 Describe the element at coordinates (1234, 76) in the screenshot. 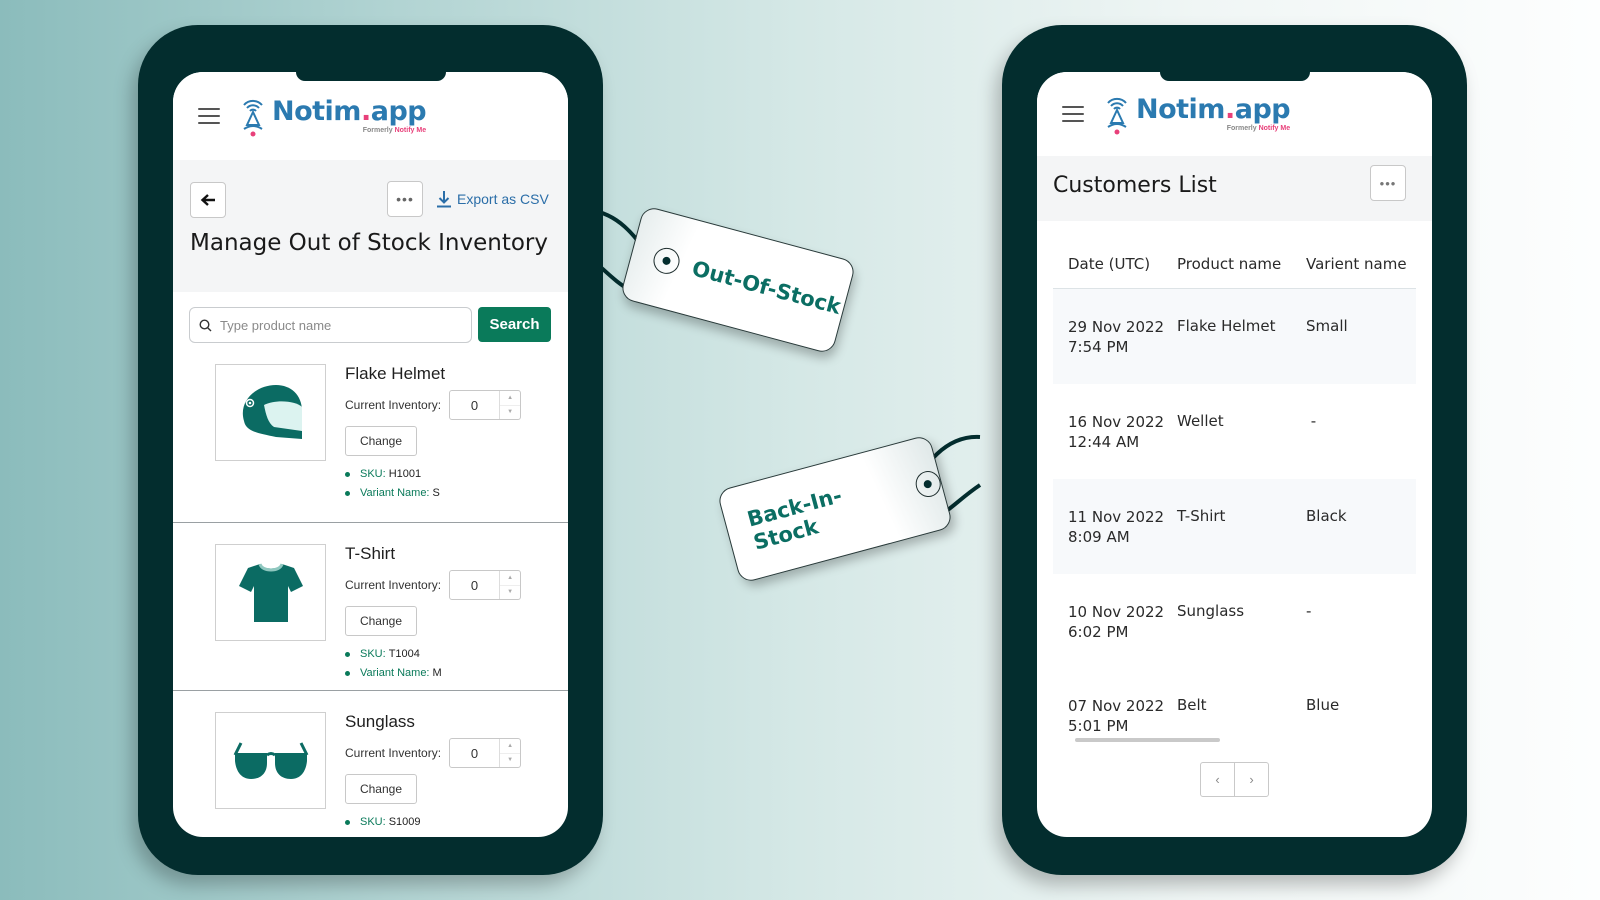

I see `phone-notch` at that location.